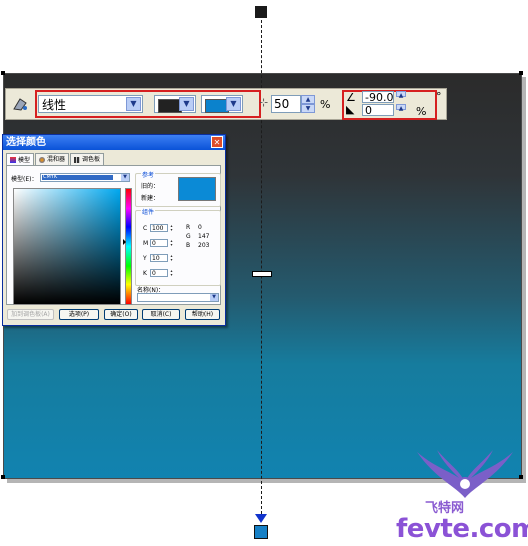 Image resolution: width=528 pixels, height=546 pixels. I want to click on angle-value: -90.0, so click(379, 97).